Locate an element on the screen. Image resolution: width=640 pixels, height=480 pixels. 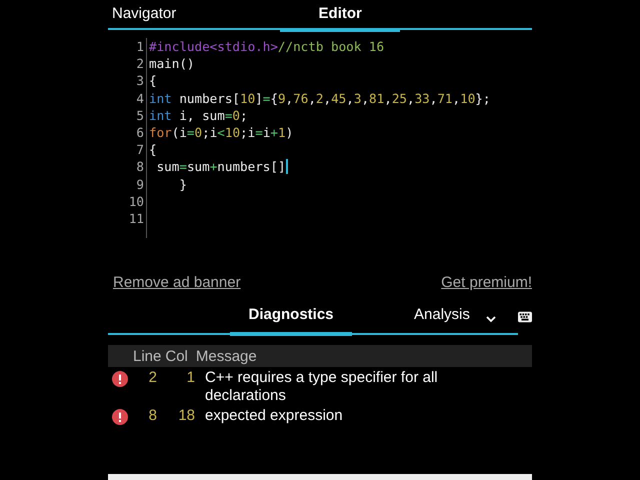
line-number: 9 is located at coordinates (140, 184).